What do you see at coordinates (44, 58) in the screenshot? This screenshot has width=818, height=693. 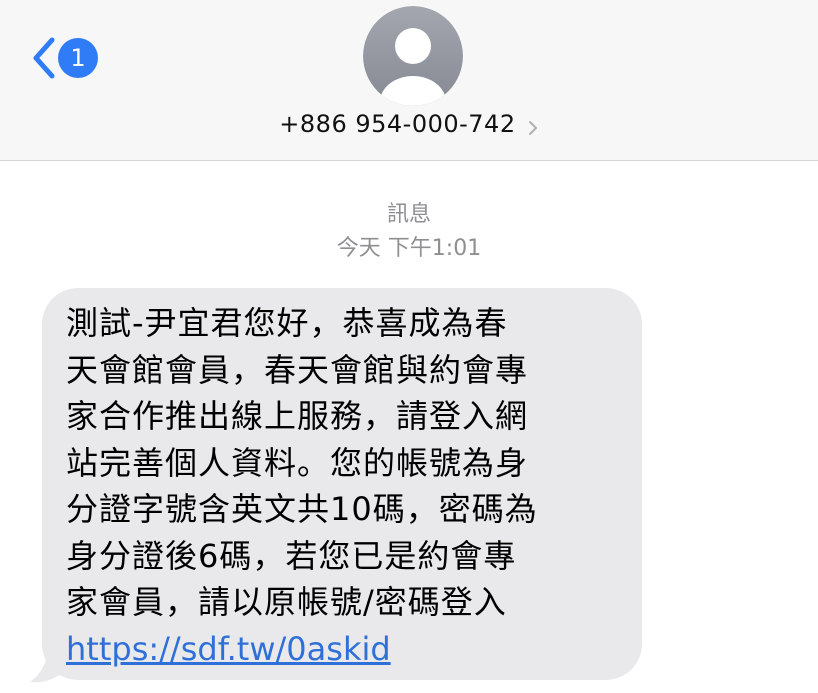 I see `chevron-left-icon` at bounding box center [44, 58].